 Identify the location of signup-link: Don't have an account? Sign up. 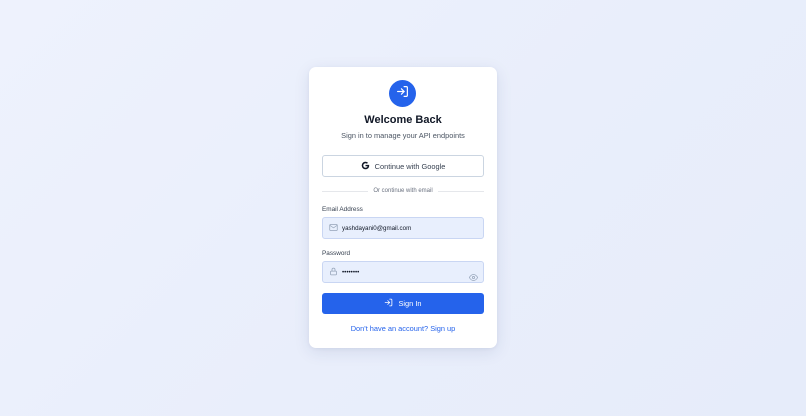
(403, 328).